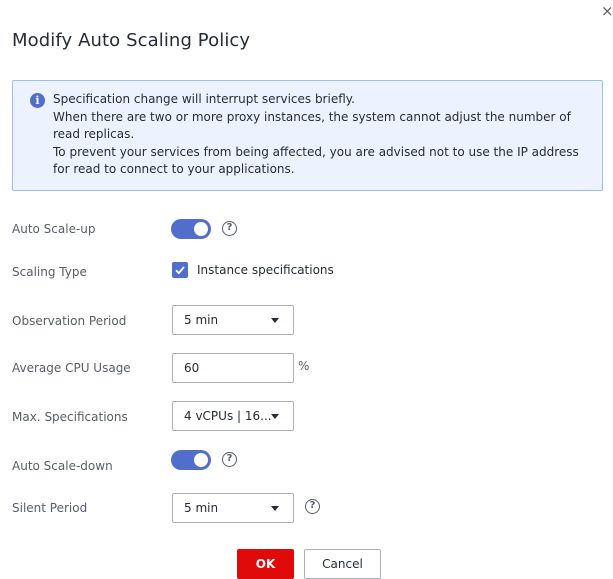 The width and height of the screenshot is (613, 579). I want to click on instance-specifications-checkbox, so click(180, 270).